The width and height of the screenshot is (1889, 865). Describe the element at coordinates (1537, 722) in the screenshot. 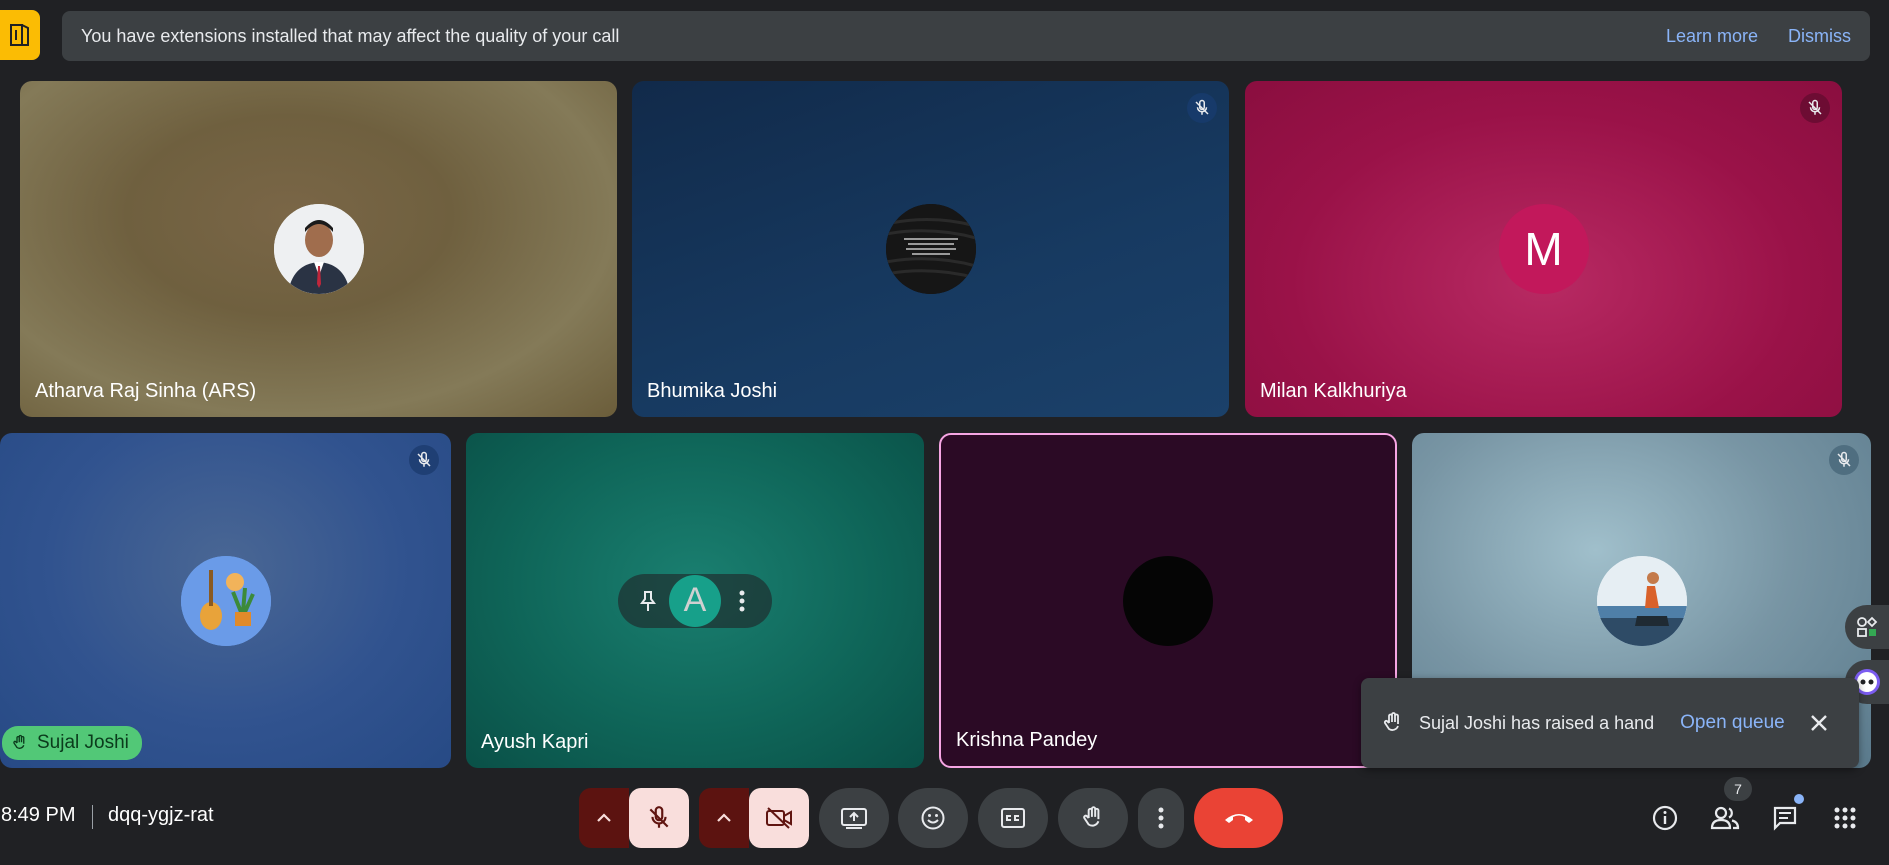

I see `toast-message: Sujal Joshi has raised a hand` at that location.